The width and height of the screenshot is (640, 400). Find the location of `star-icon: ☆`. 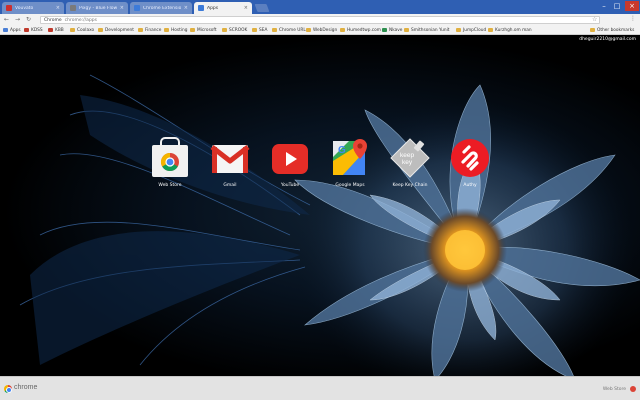

star-icon: ☆ is located at coordinates (594, 19).